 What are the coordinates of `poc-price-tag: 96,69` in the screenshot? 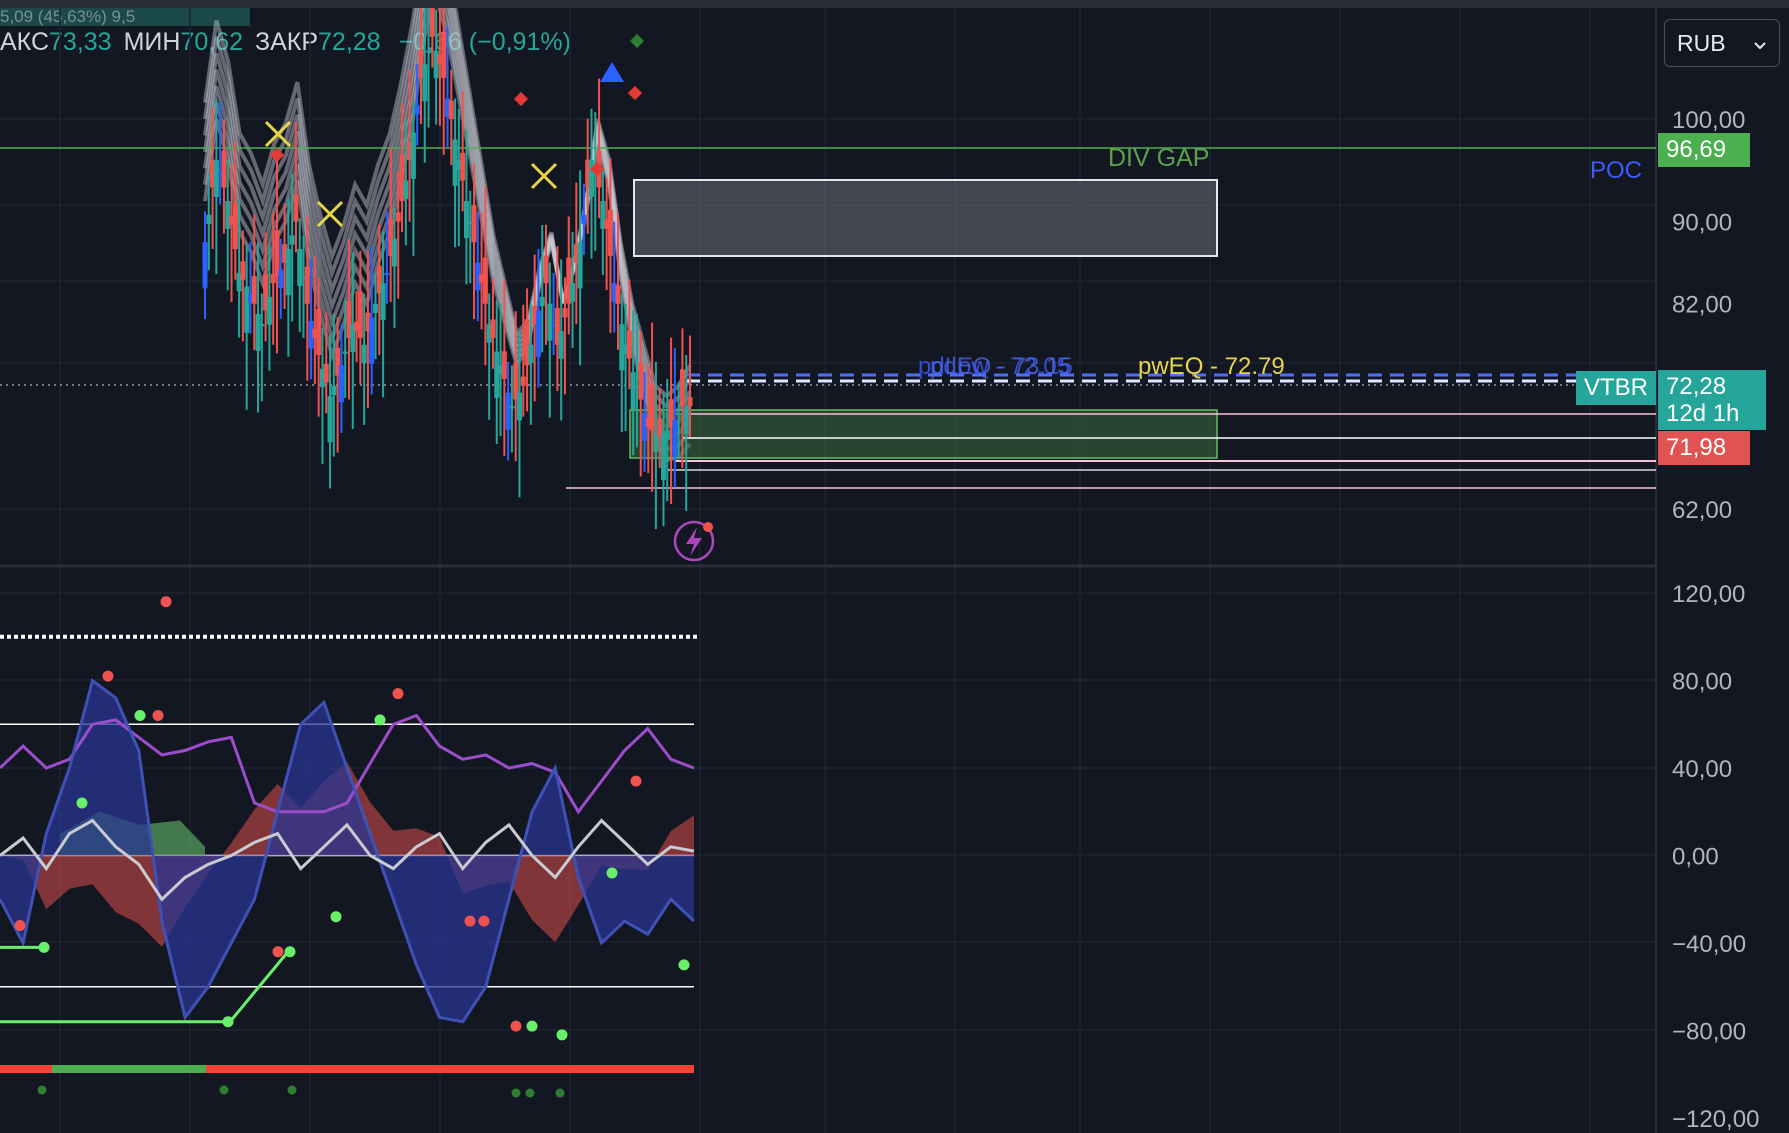 It's located at (1704, 150).